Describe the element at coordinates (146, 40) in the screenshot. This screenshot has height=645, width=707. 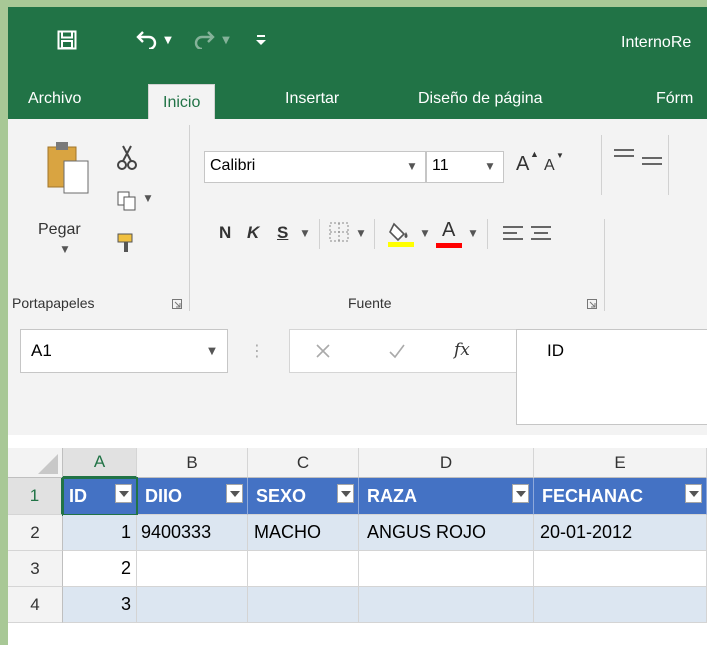
I see `undo-icon` at that location.